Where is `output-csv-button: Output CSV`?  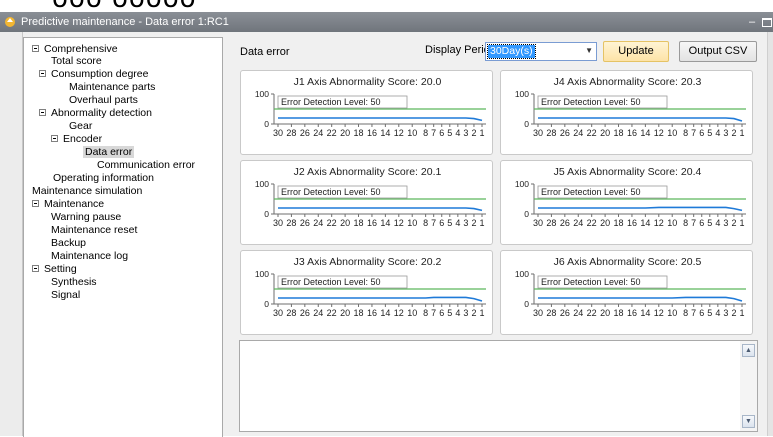 output-csv-button: Output CSV is located at coordinates (718, 51).